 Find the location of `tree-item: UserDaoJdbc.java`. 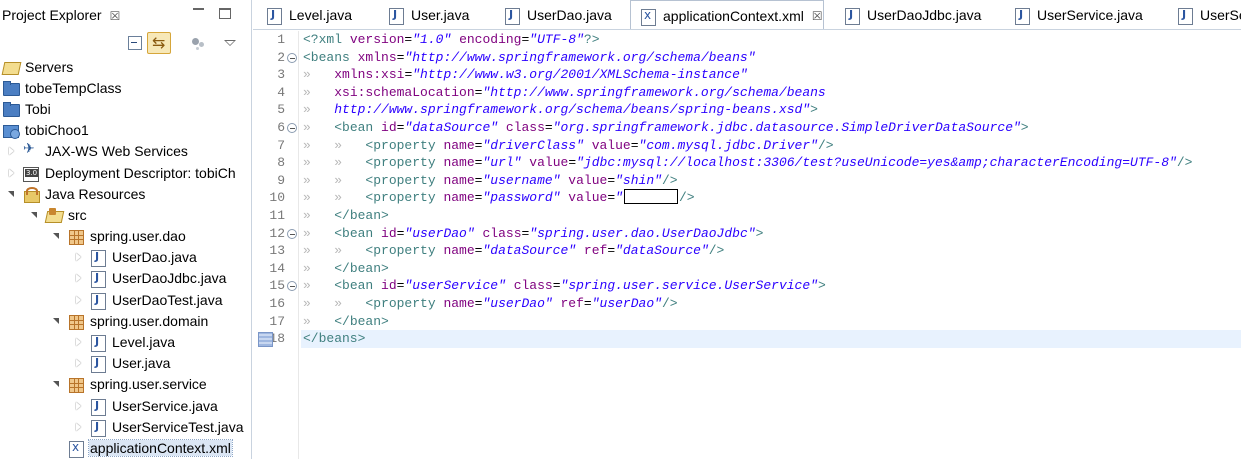

tree-item: UserDaoJdbc.java is located at coordinates (125, 278).